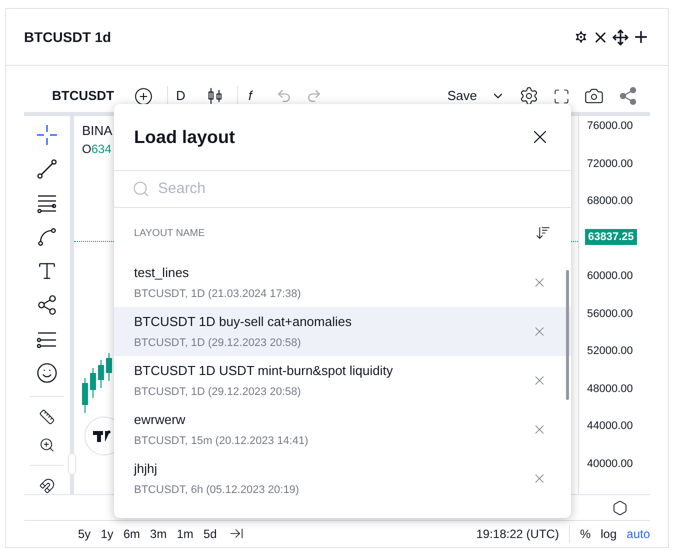  I want to click on range-button: 1y, so click(107, 533).